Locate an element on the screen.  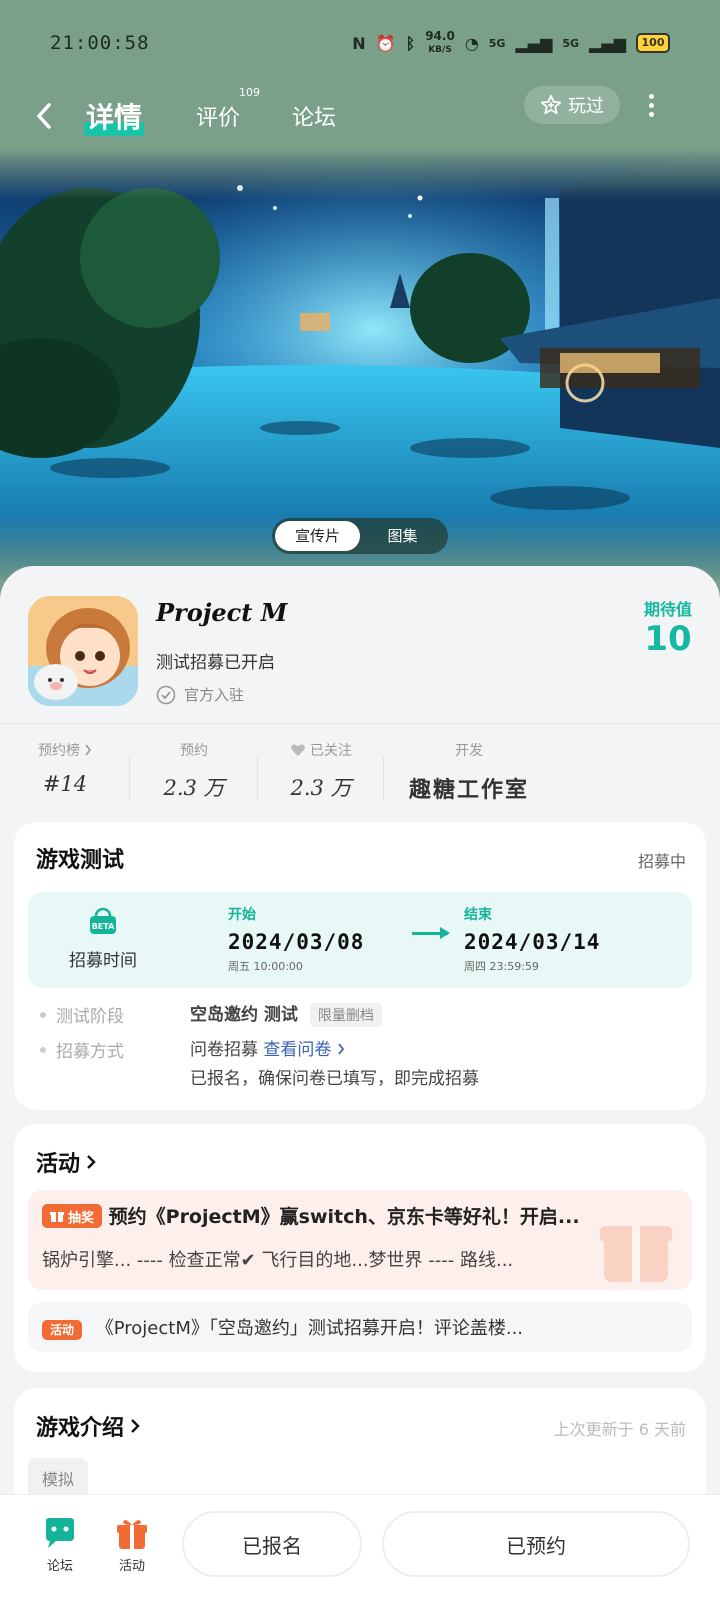
reserved-button: 已预约 is located at coordinates (536, 1544).